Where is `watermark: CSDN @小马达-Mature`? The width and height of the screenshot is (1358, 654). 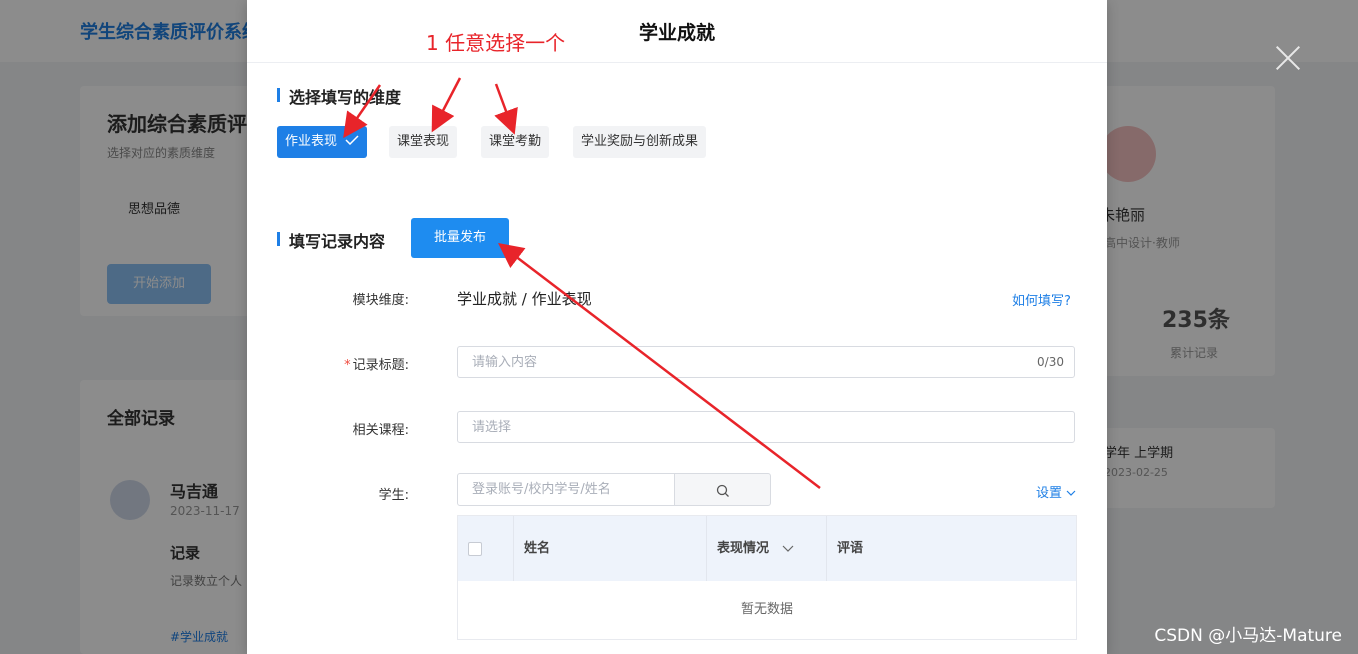
watermark: CSDN @小马达-Mature is located at coordinates (1248, 636).